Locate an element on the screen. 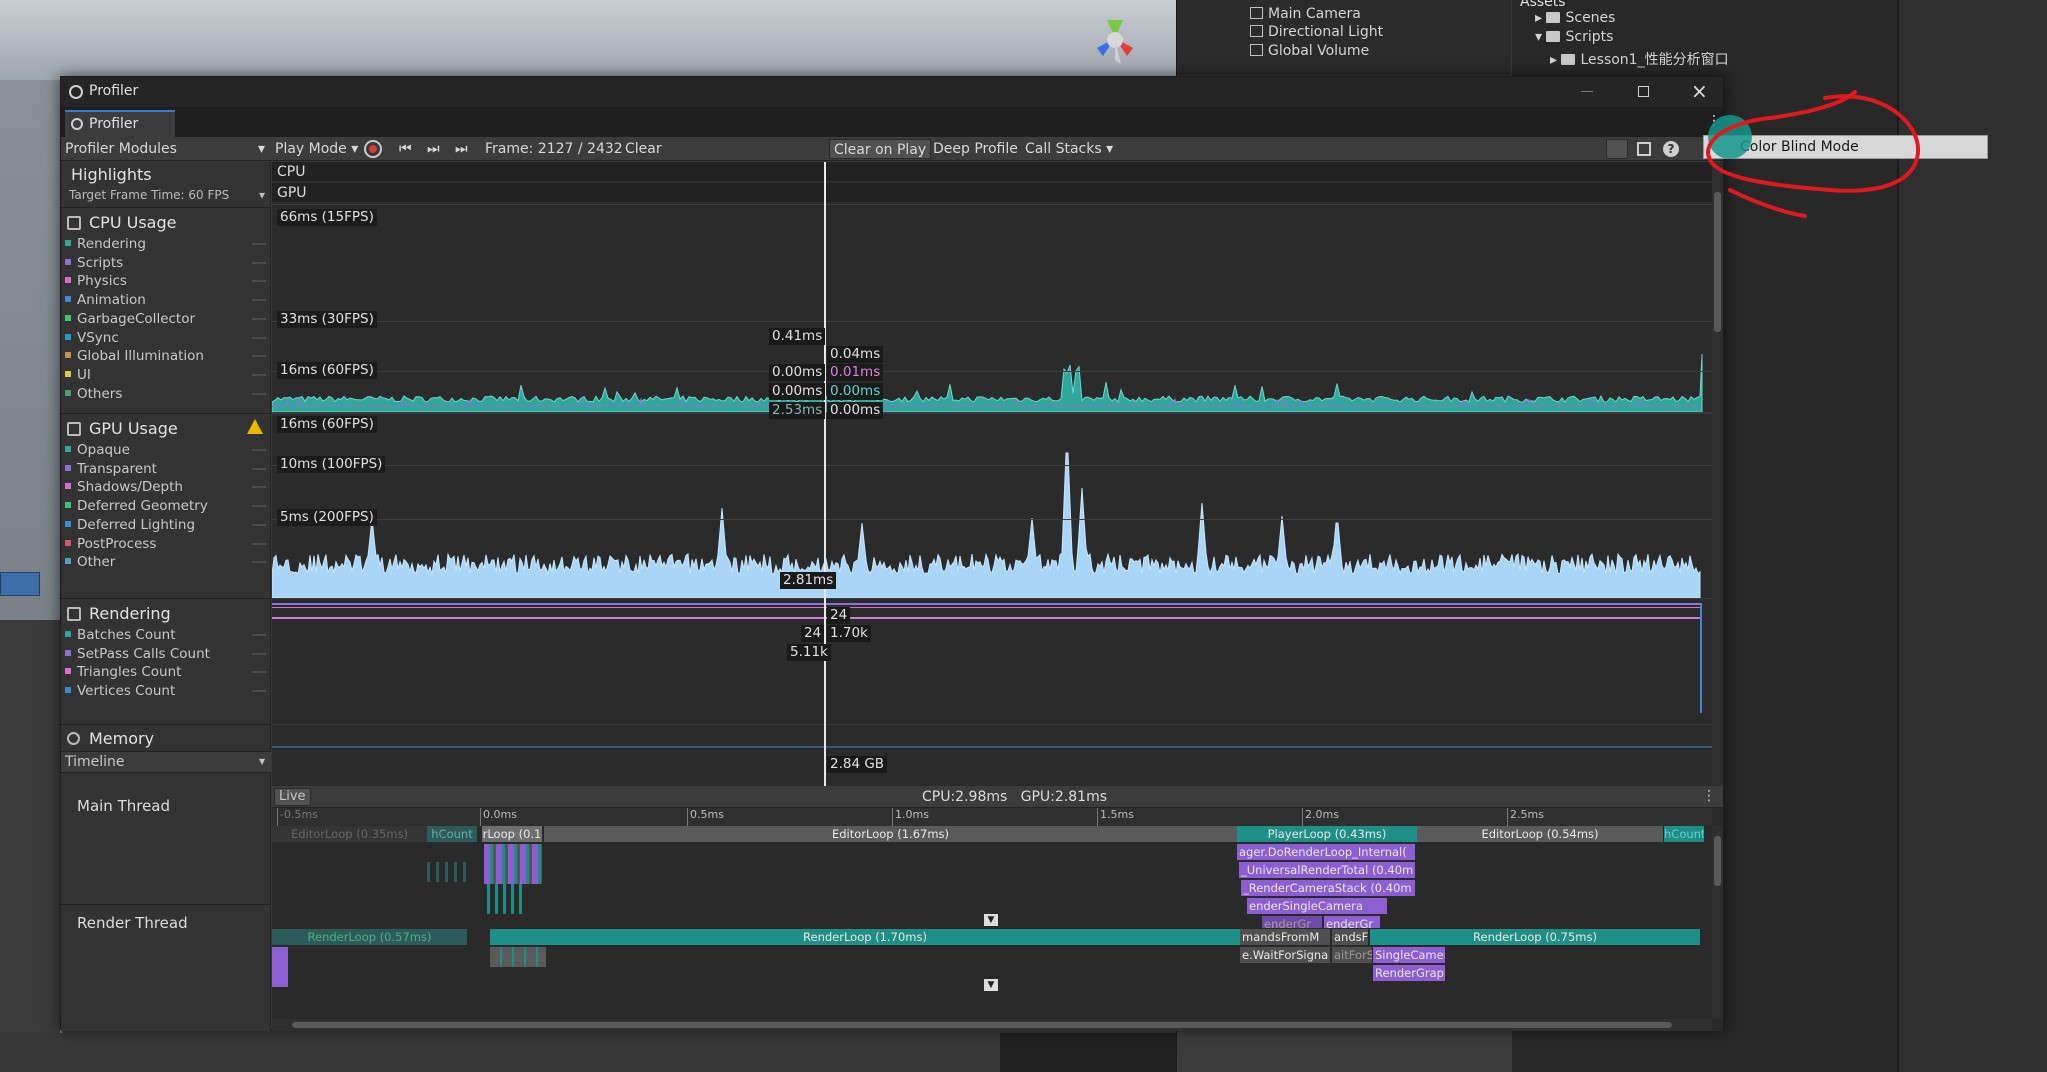 The width and height of the screenshot is (2047, 1072). cpu_module-legend-item: Others is located at coordinates (165, 394).